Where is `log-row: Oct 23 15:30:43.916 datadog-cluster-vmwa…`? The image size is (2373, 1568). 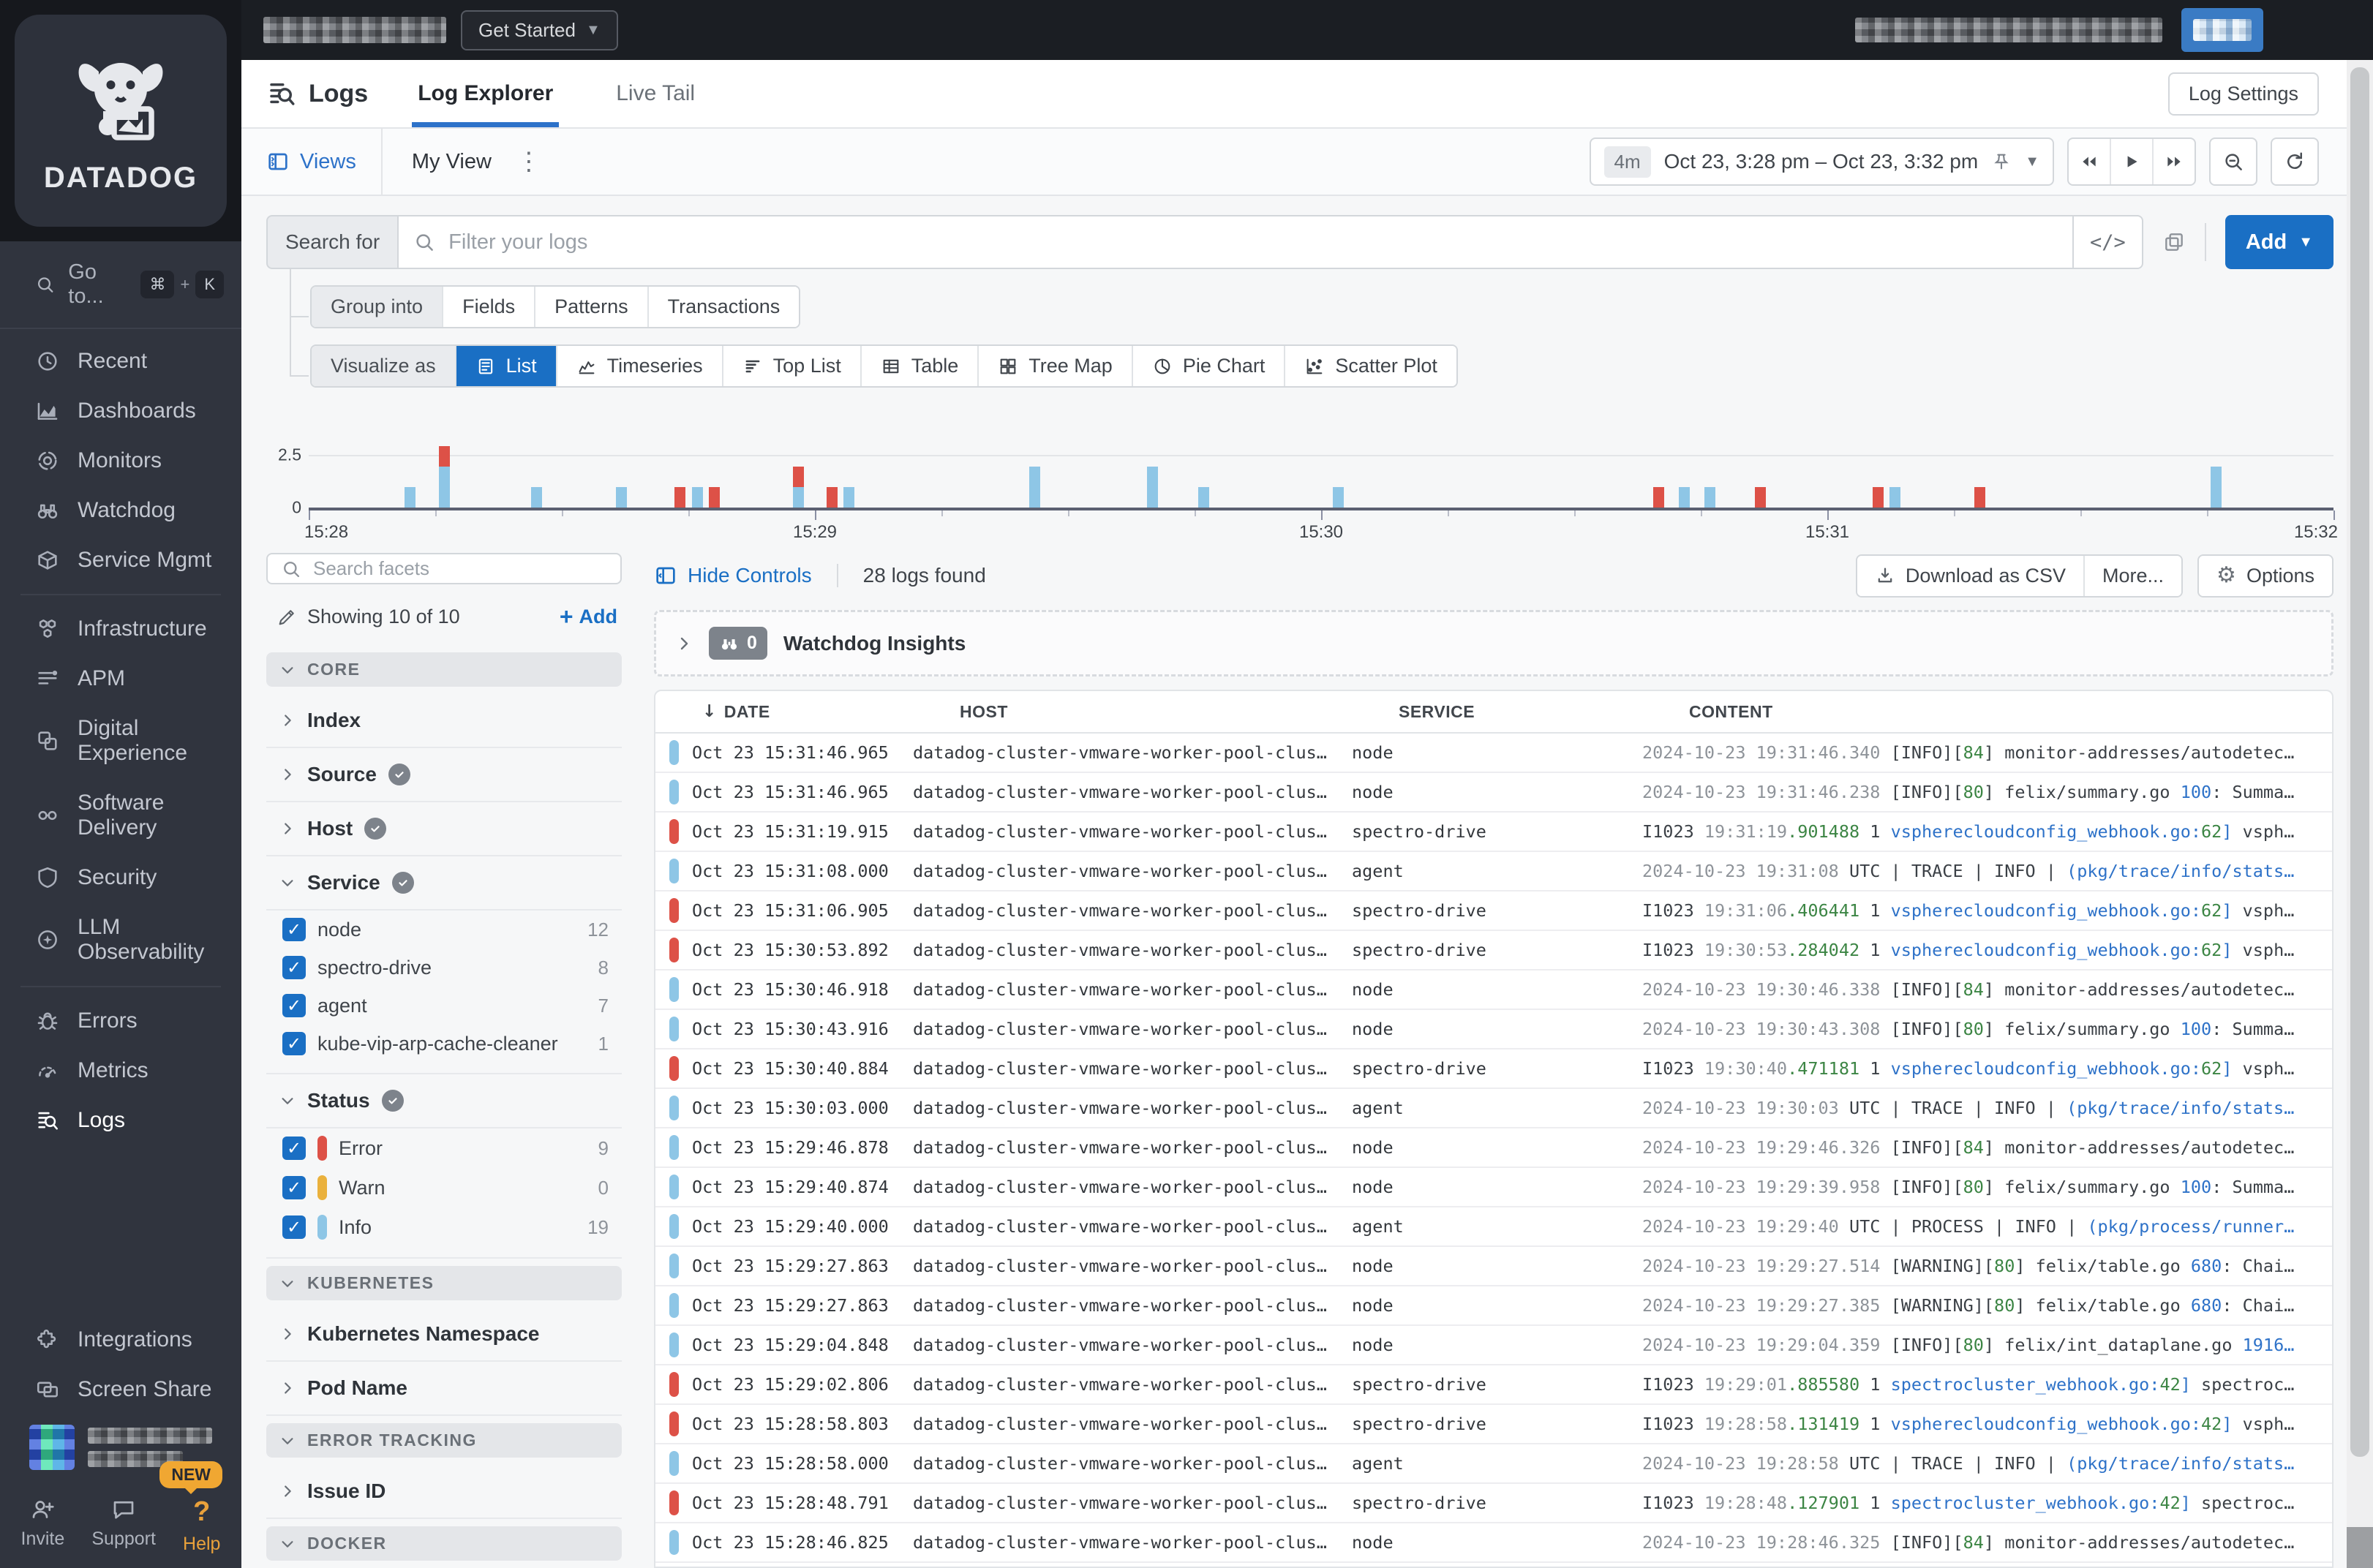 log-row: Oct 23 15:30:43.916 datadog-cluster-vmwa… is located at coordinates (1493, 1029).